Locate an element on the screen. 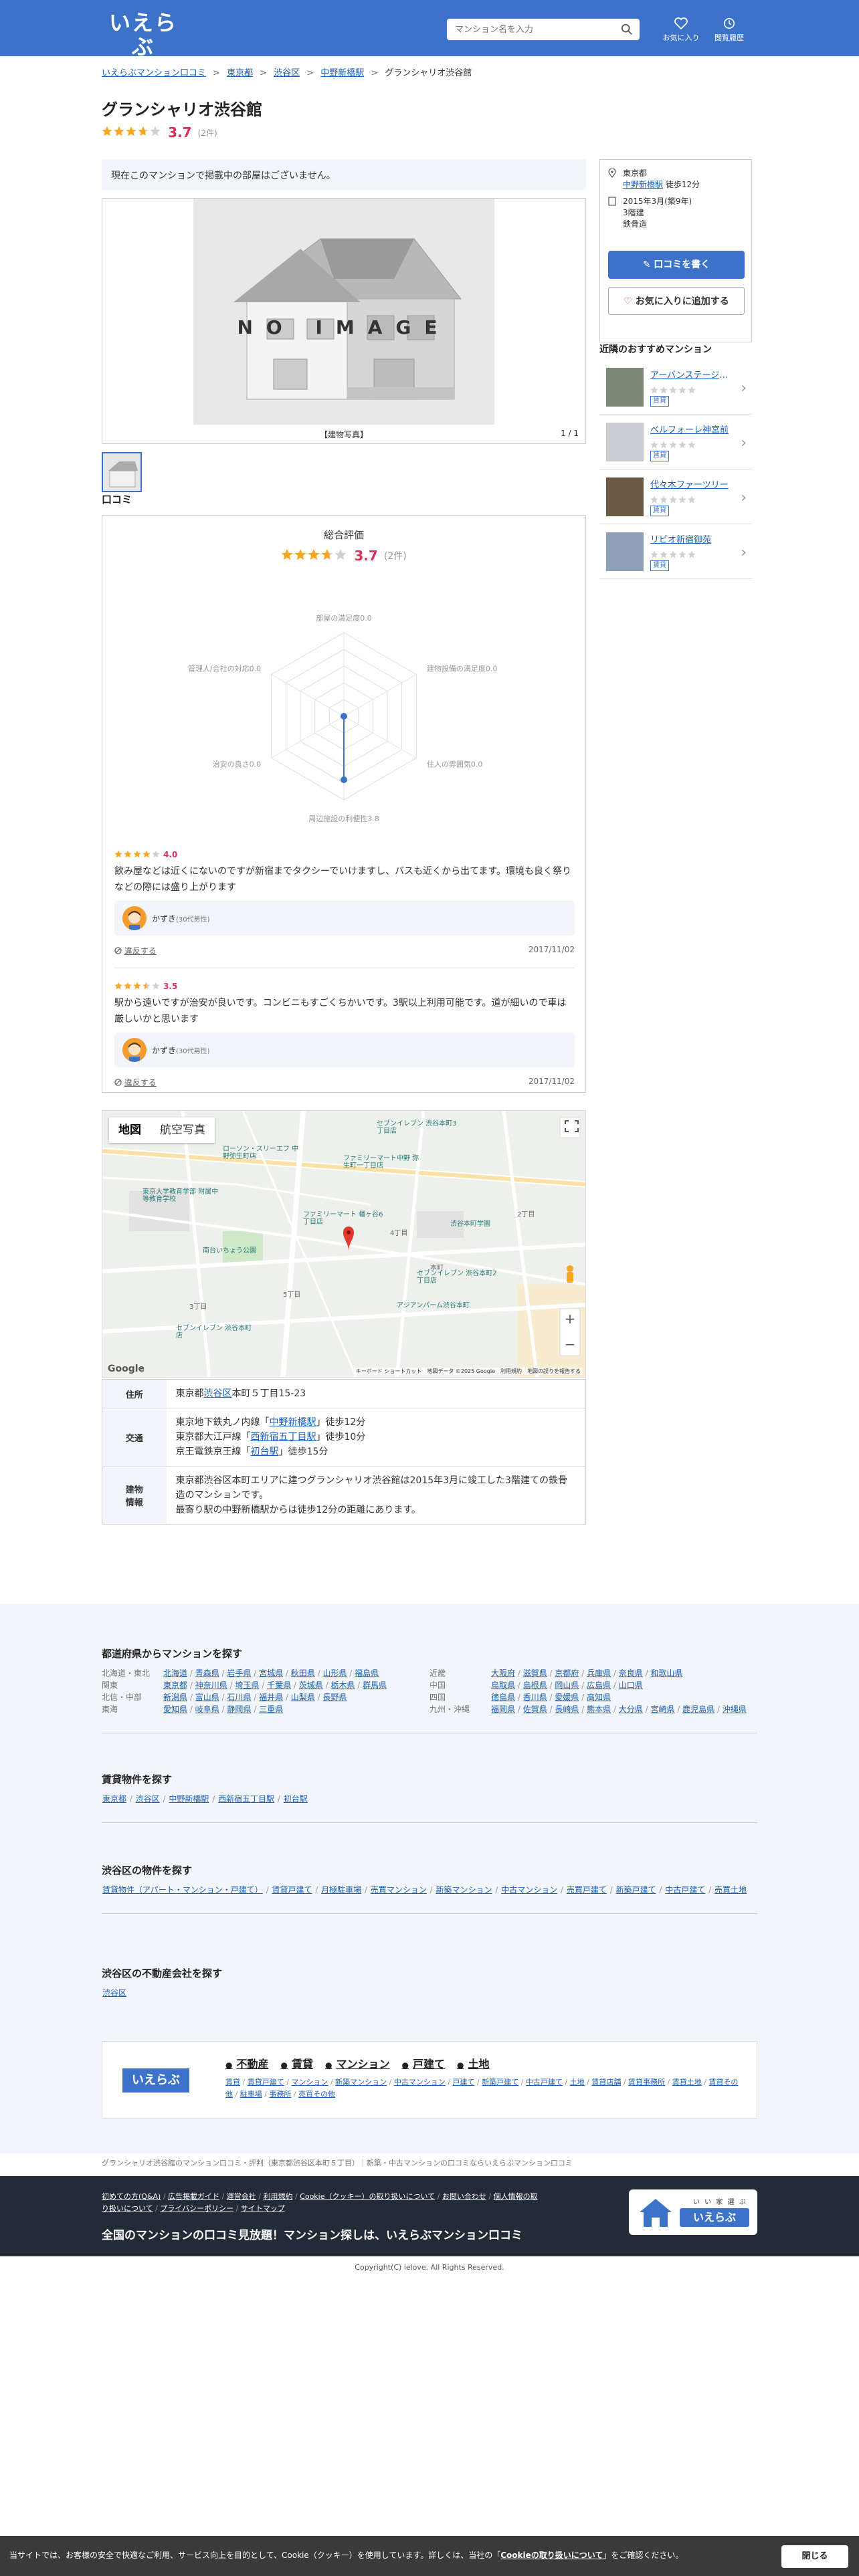 The height and width of the screenshot is (2576, 859). pref-link: 宮崎県 is located at coordinates (662, 1710).